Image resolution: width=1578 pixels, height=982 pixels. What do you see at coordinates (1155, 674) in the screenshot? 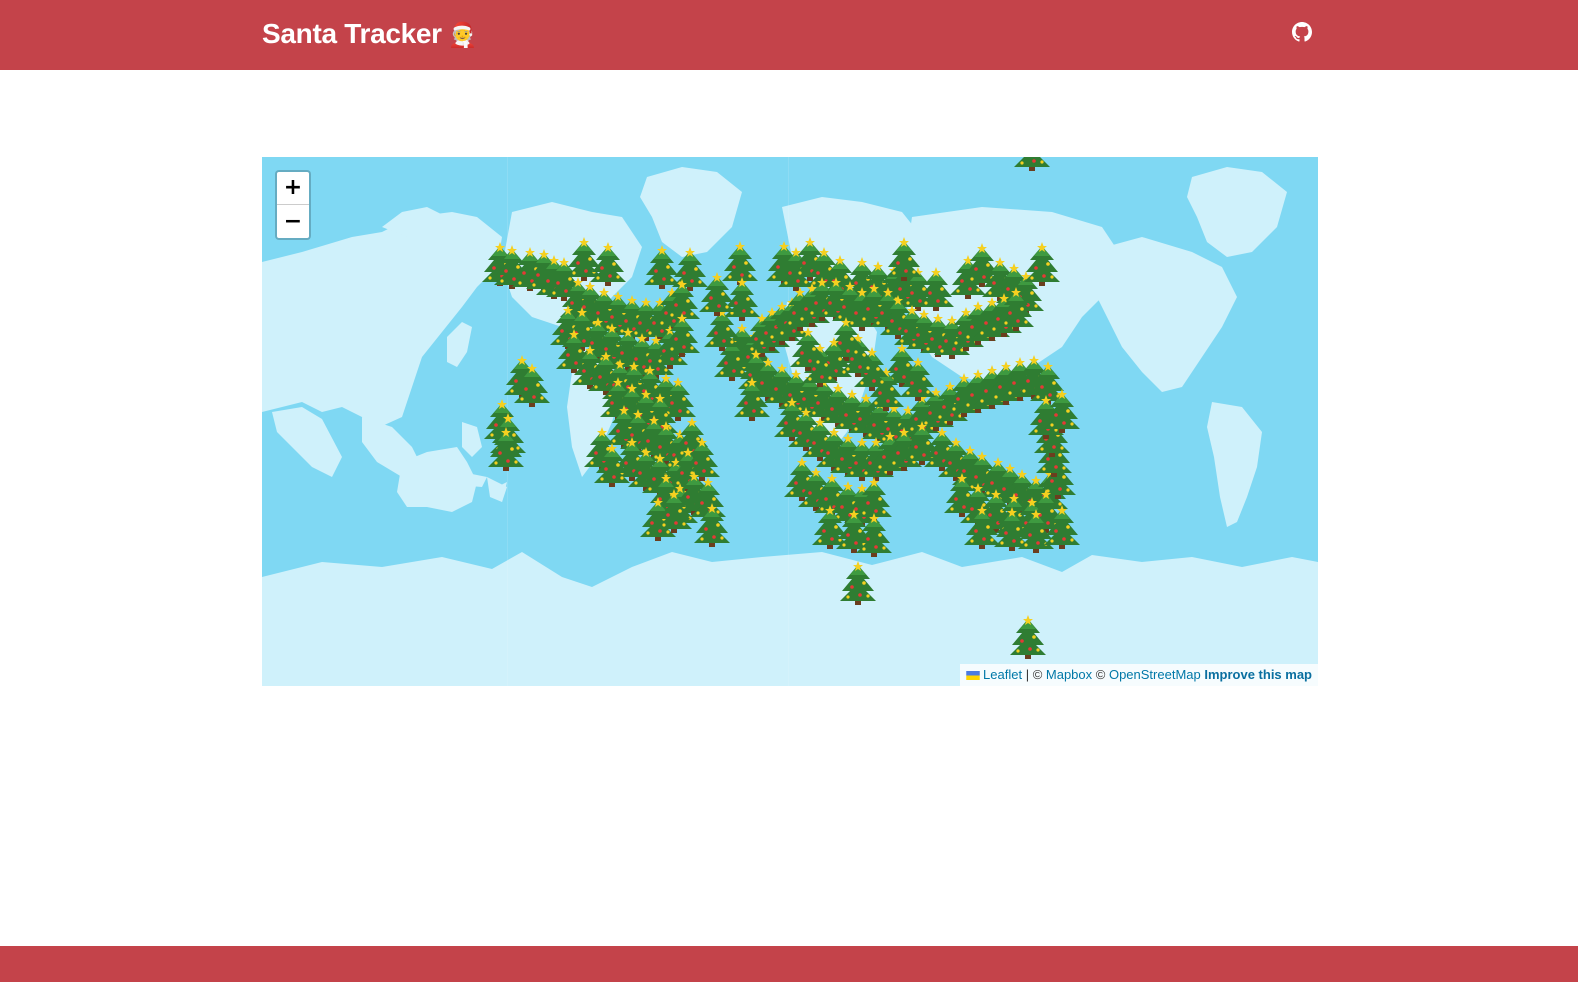
I see `openstreetmap-link: OpenStreetMap` at bounding box center [1155, 674].